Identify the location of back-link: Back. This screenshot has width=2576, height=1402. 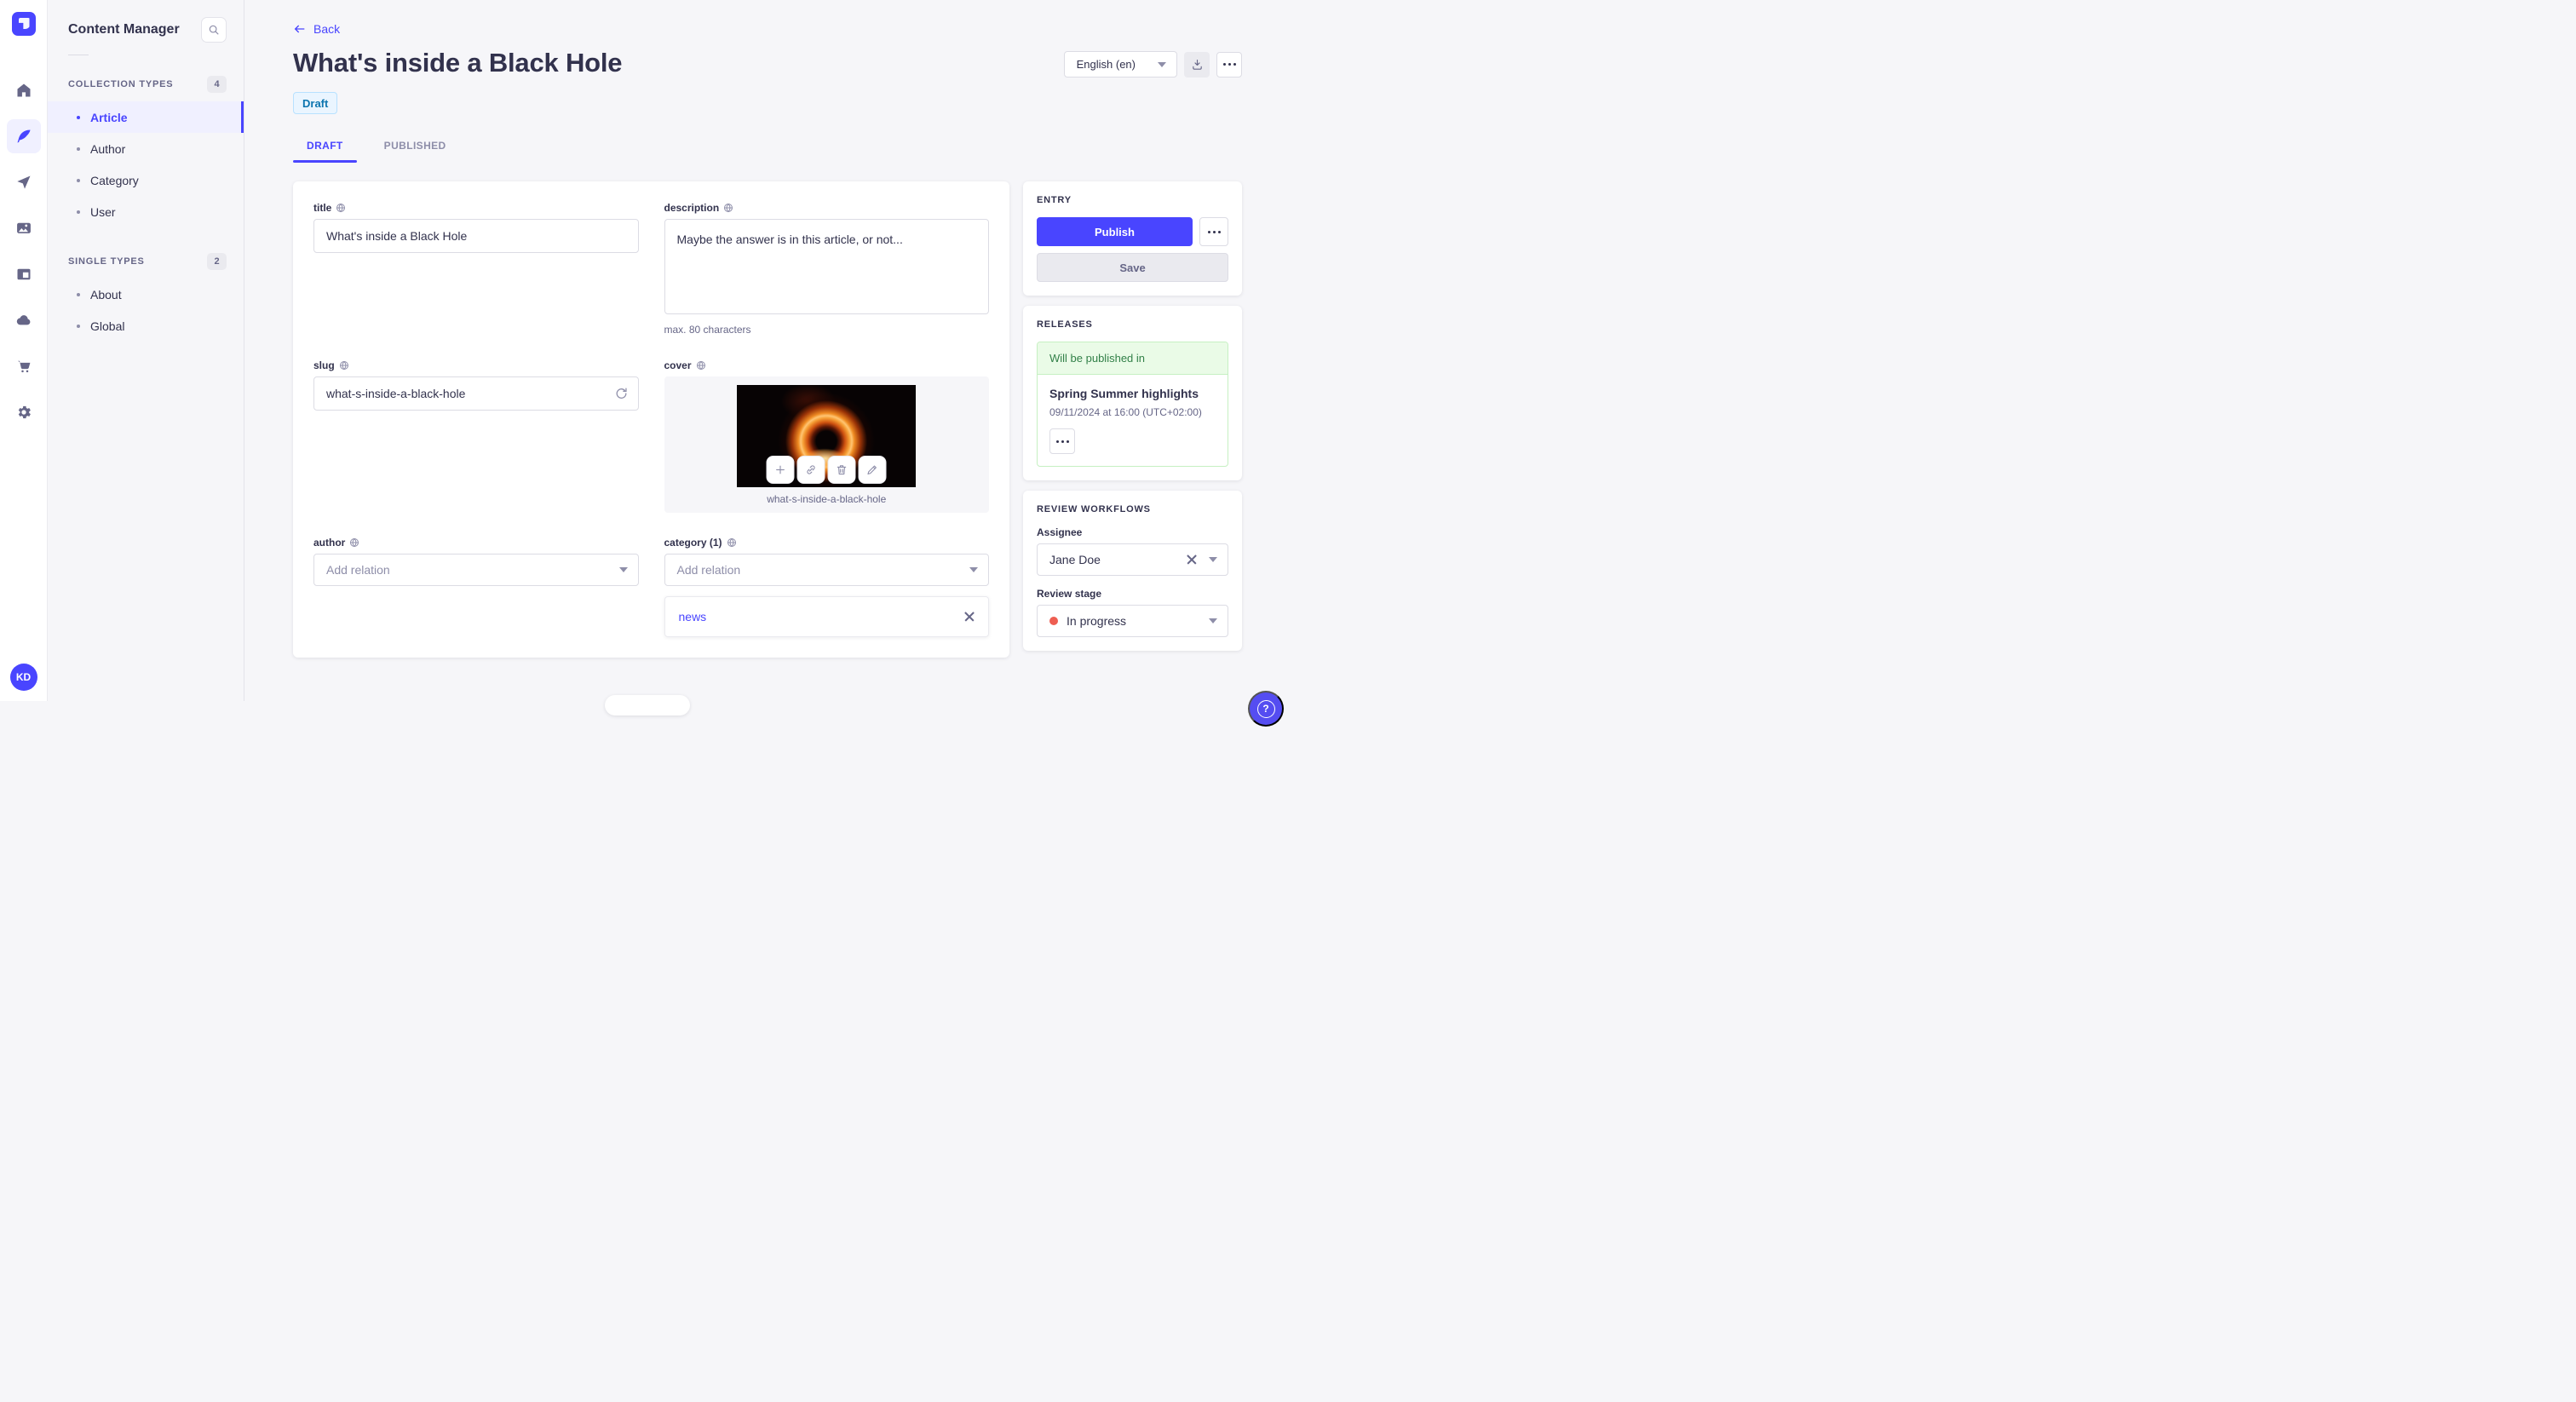
(317, 29).